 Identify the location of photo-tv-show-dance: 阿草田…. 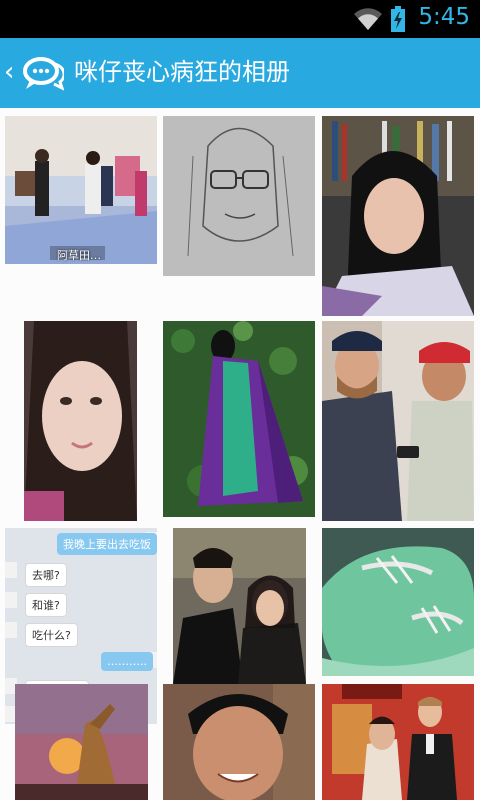
(81, 190).